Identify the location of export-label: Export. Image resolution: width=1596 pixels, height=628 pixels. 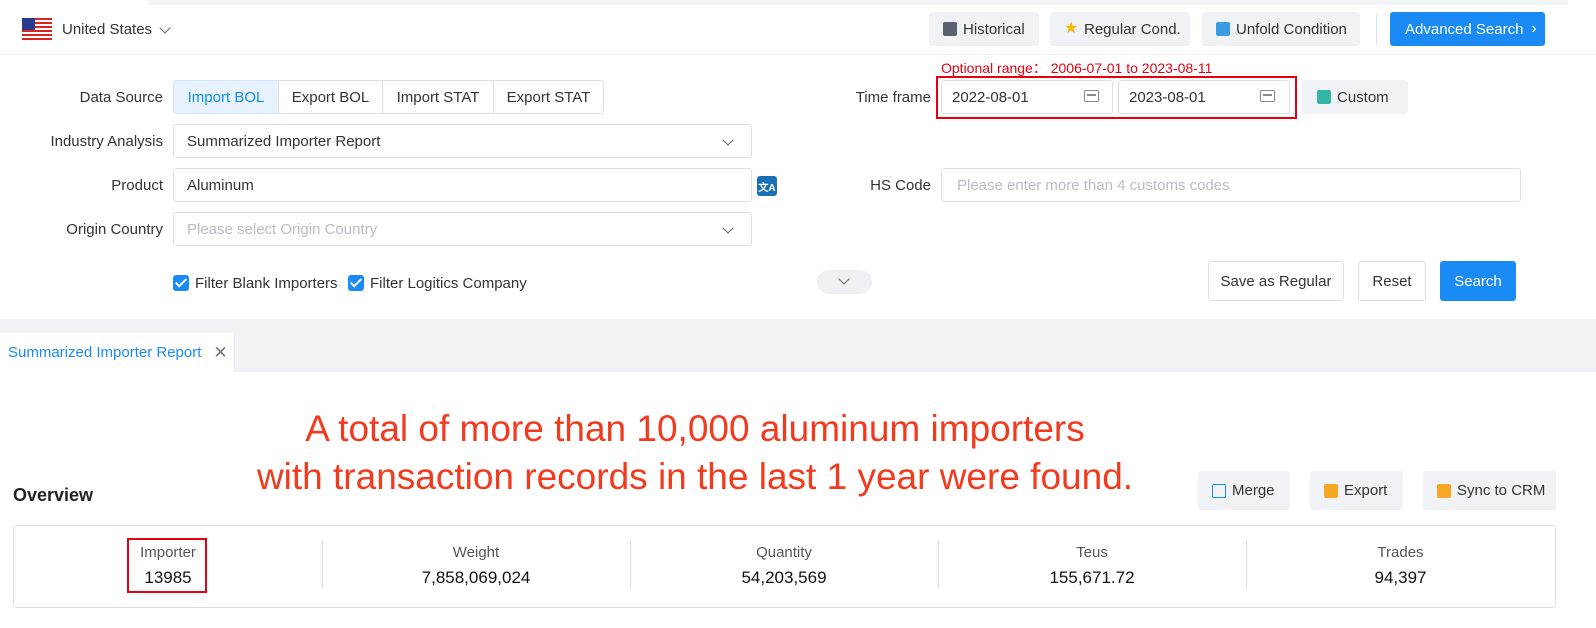
(1366, 490).